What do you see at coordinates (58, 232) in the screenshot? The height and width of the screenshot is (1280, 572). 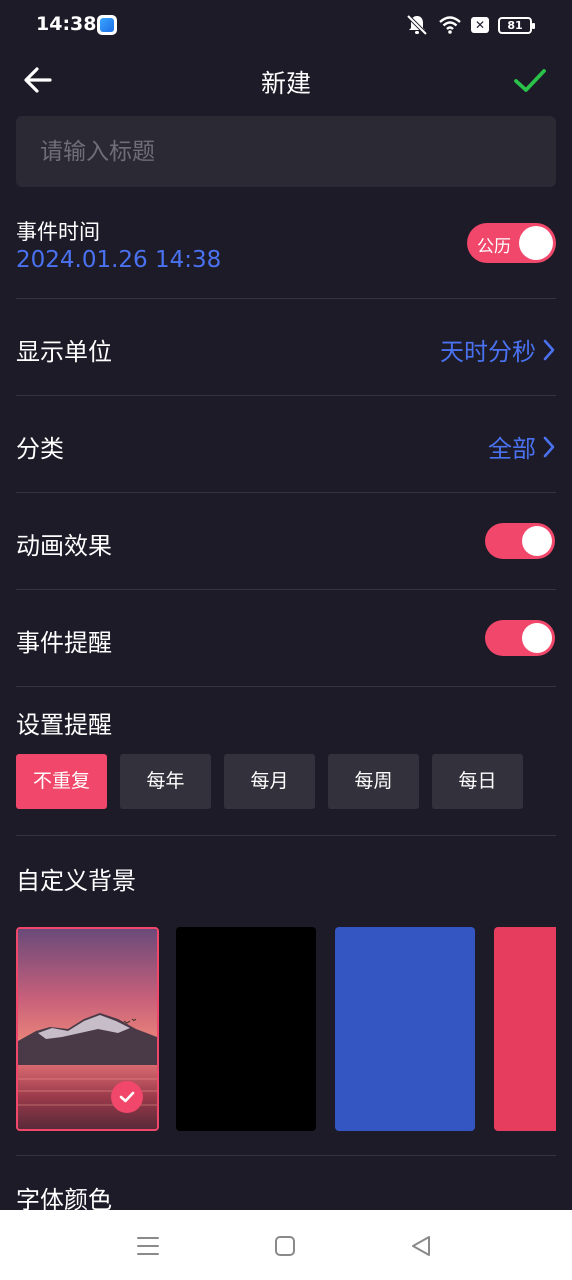 I see `event-time-label: 事件时间` at bounding box center [58, 232].